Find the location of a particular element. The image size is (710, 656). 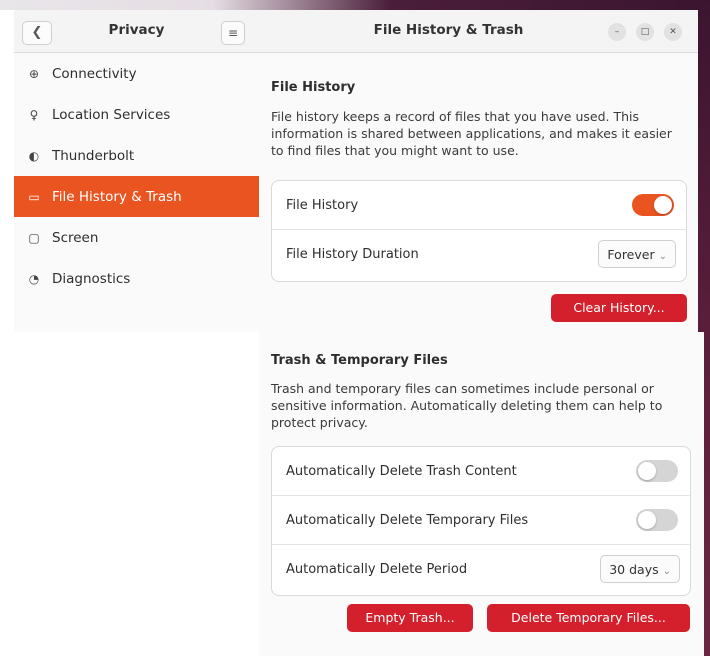

window-title: File History & Trash is located at coordinates (448, 30).